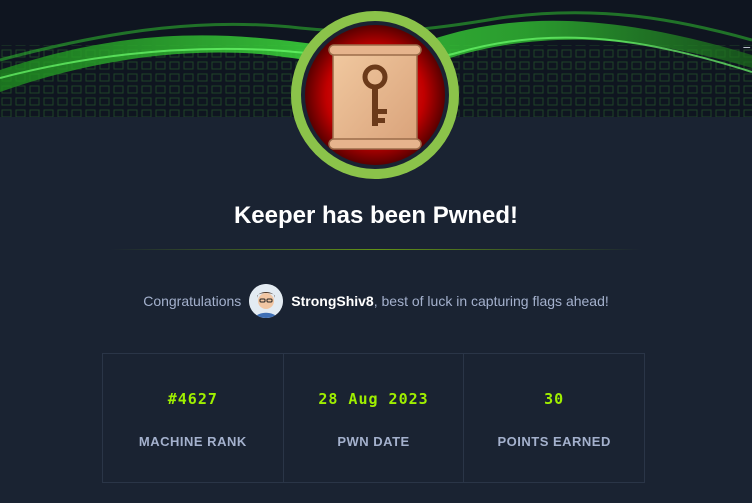 The image size is (752, 503). I want to click on congrats-tail: , best of luck in capturing flags ahead!, so click(491, 301).